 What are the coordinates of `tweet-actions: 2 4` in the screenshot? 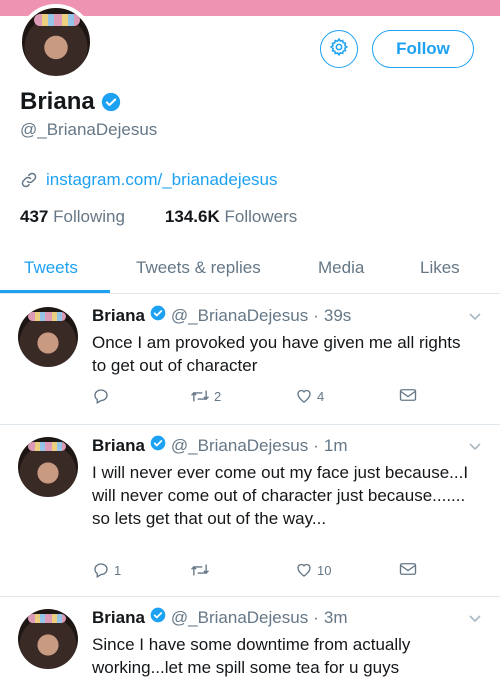 It's located at (262, 398).